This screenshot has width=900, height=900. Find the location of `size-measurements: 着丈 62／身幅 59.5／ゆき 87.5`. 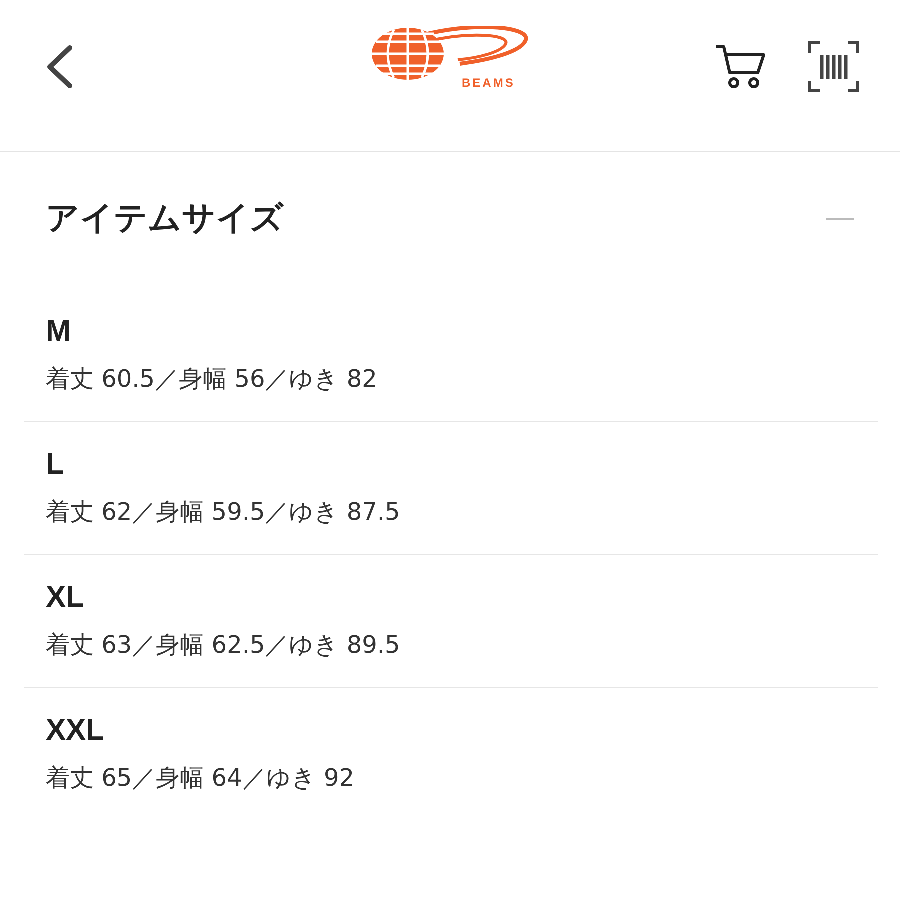

size-measurements: 着丈 62／身幅 59.5／ゆき 87.5 is located at coordinates (224, 512).